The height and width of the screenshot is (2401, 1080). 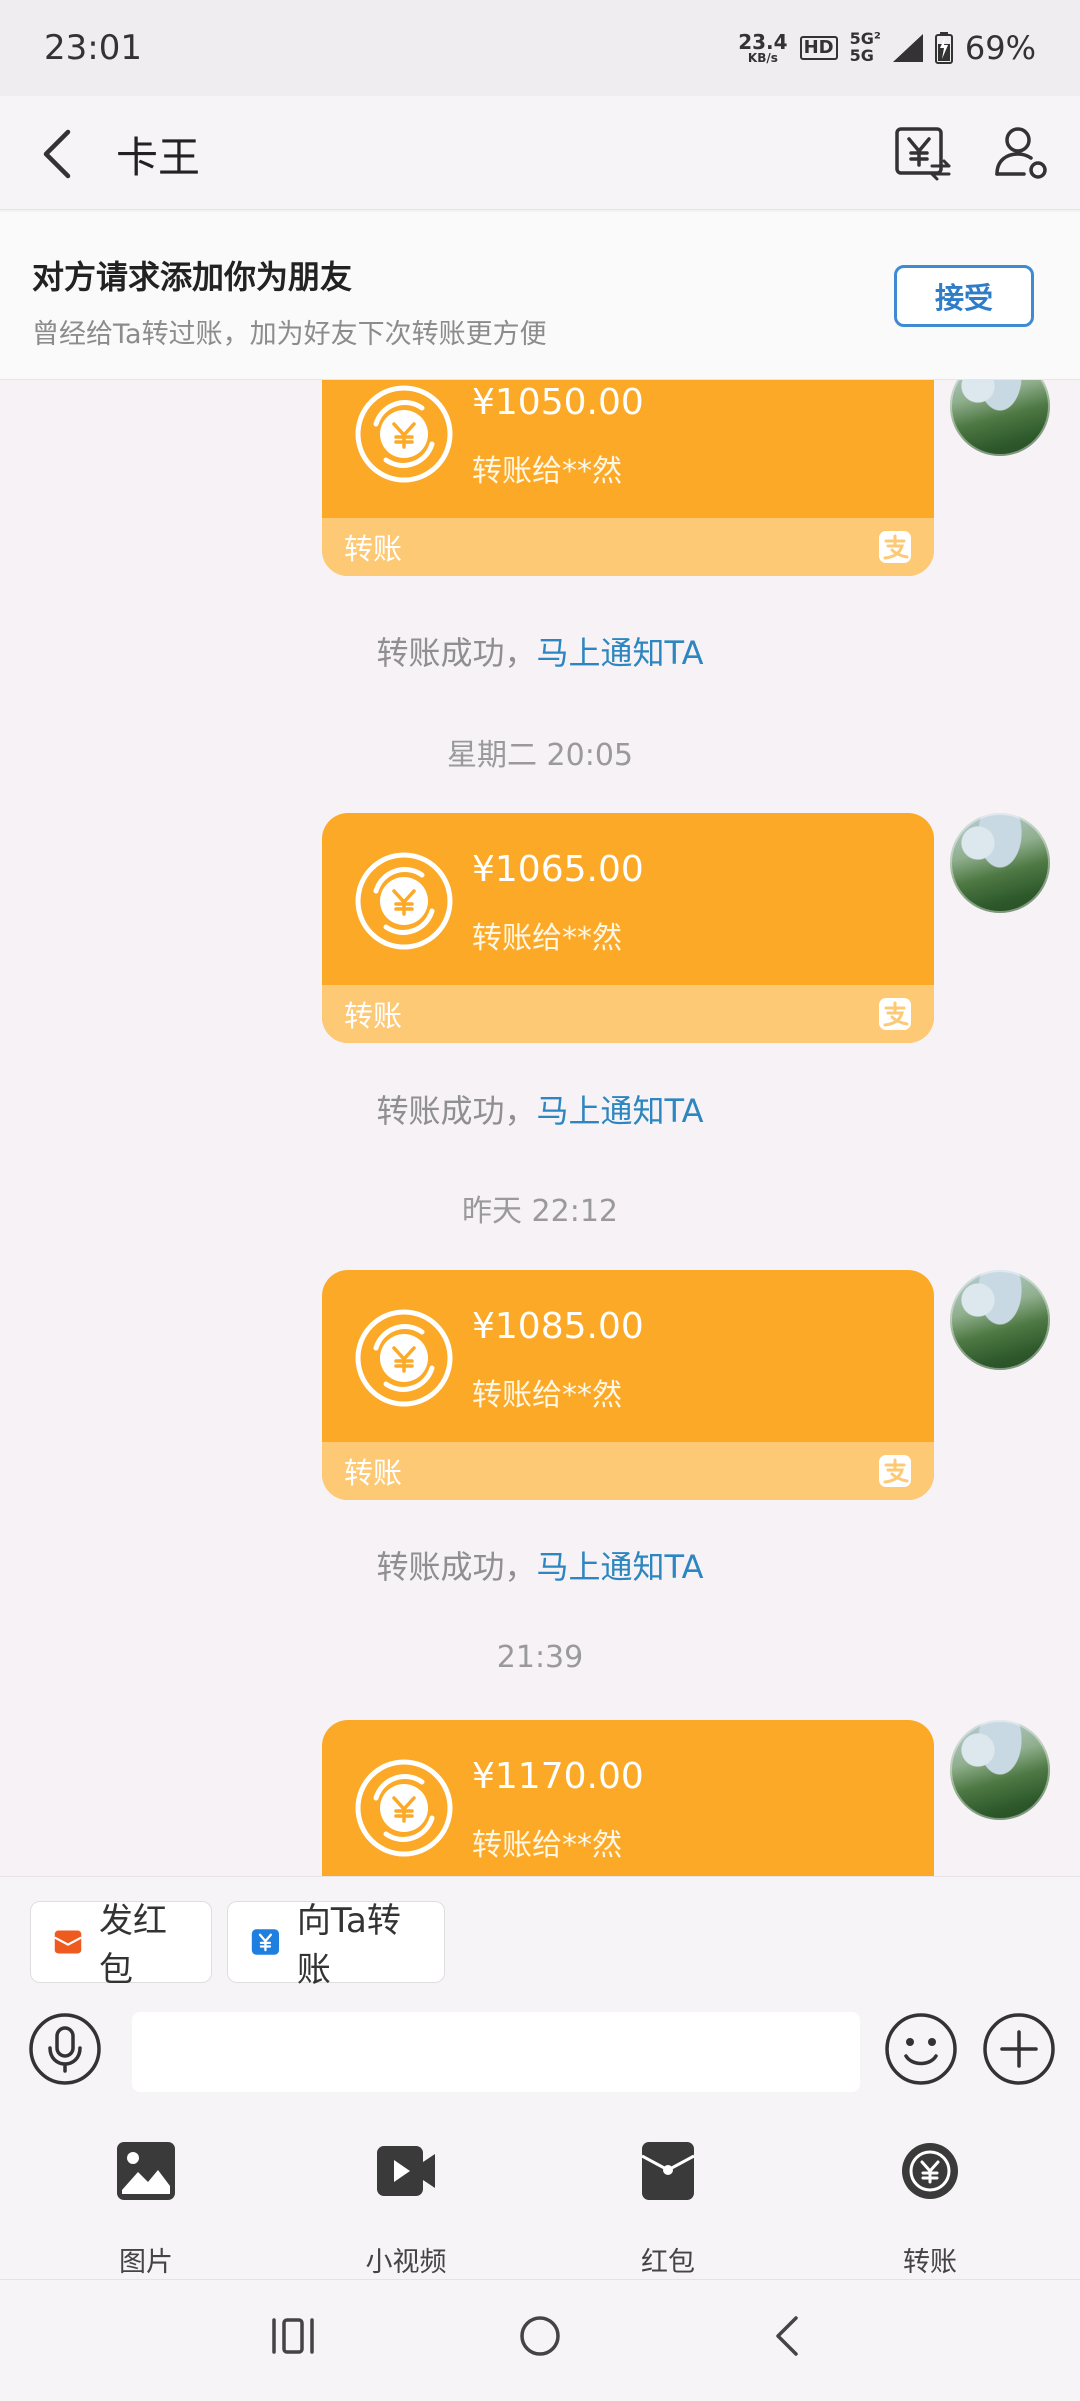 What do you see at coordinates (93, 48) in the screenshot?
I see `status-time: 23:01` at bounding box center [93, 48].